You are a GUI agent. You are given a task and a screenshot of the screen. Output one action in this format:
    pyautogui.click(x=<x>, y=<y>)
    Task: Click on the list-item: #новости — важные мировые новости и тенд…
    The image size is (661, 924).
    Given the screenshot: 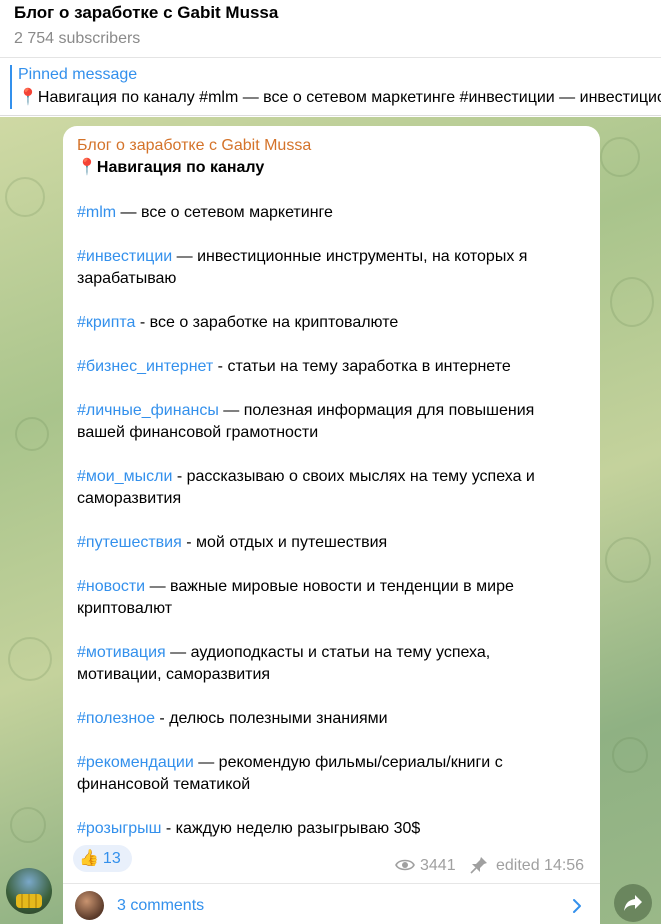 What is the action you would take?
    pyautogui.click(x=327, y=598)
    